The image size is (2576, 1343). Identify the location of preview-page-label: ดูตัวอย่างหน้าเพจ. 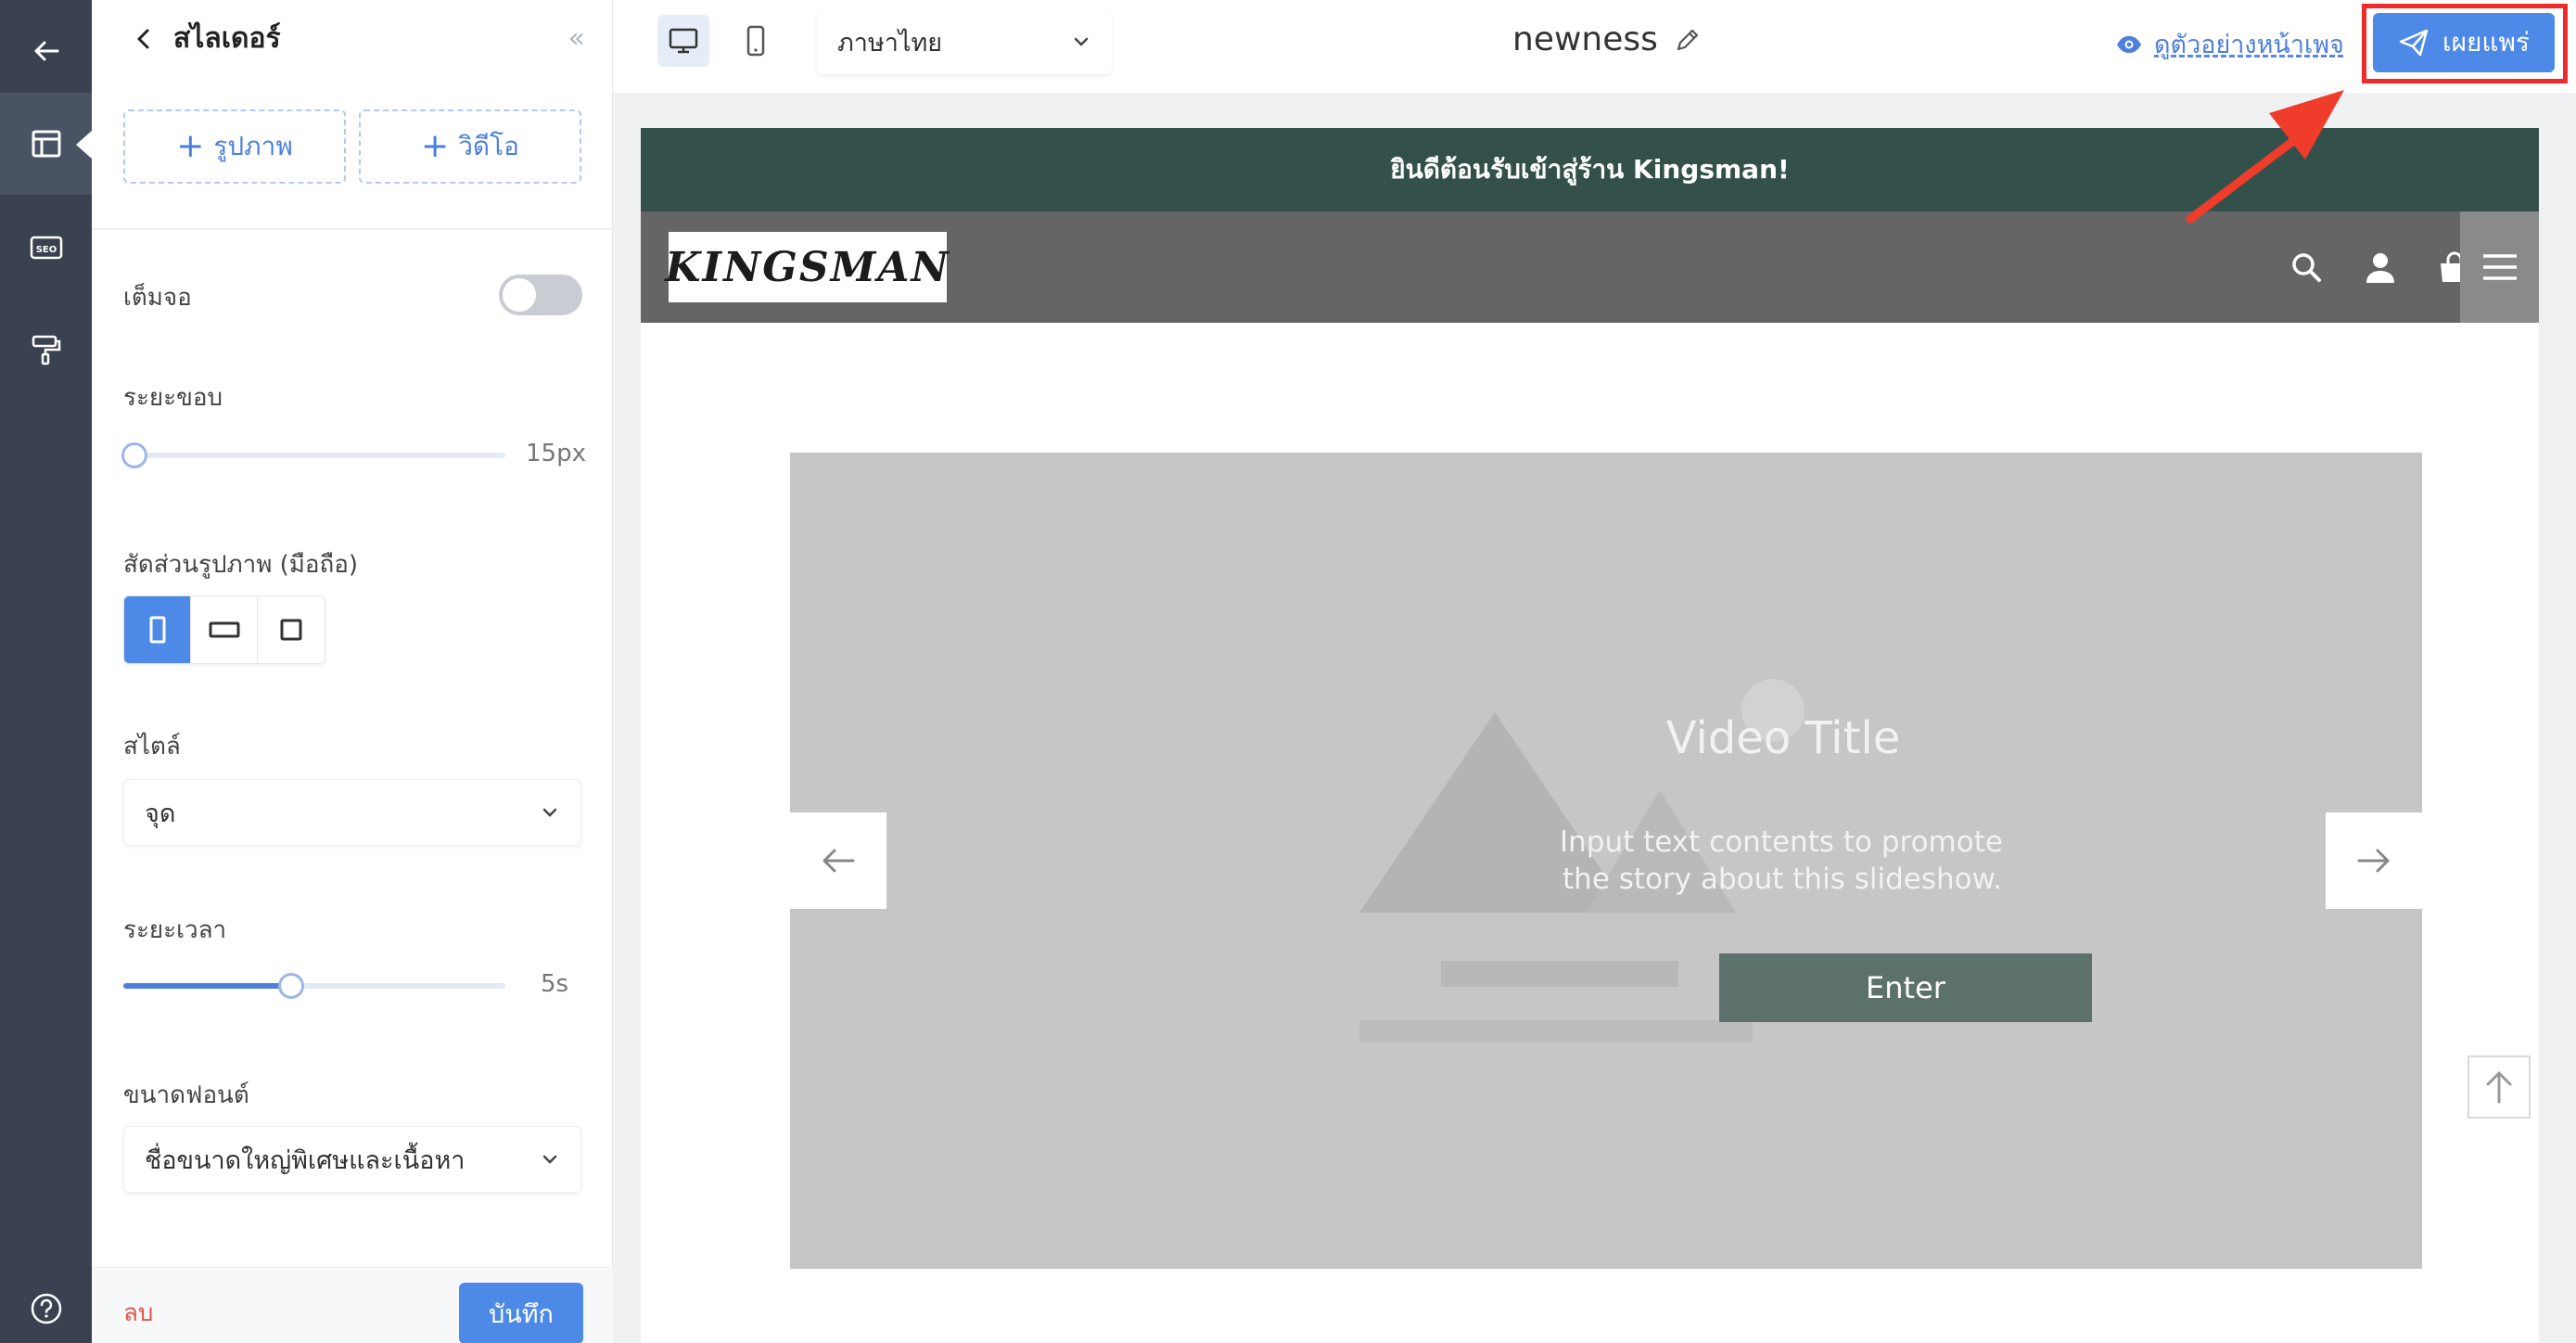
(2249, 45).